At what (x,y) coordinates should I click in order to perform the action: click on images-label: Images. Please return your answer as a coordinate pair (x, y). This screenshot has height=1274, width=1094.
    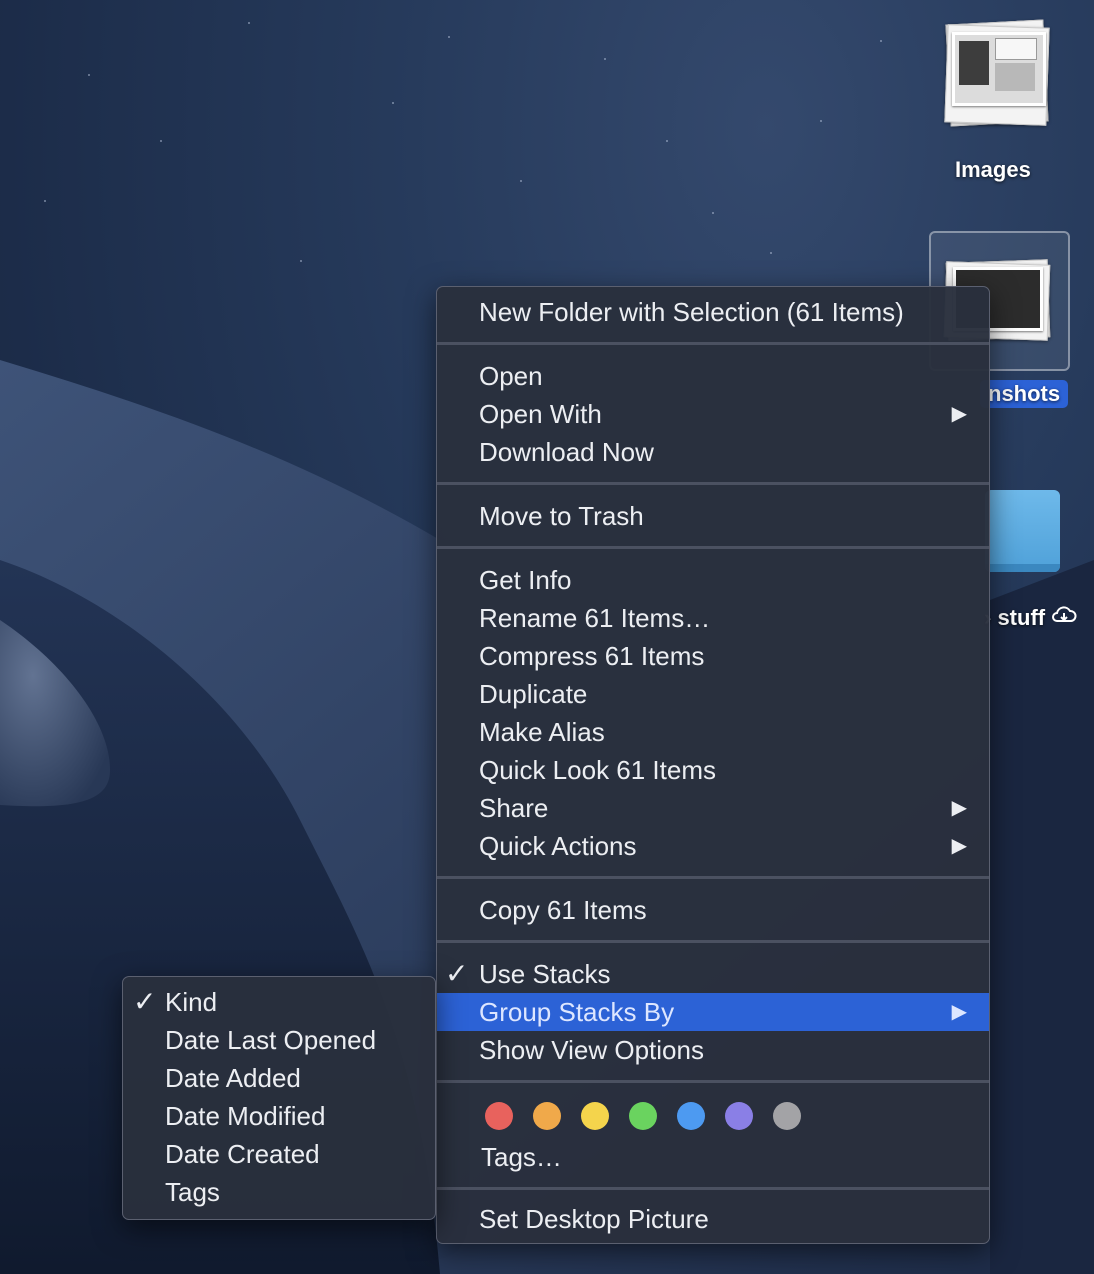
    Looking at the image, I should click on (993, 169).